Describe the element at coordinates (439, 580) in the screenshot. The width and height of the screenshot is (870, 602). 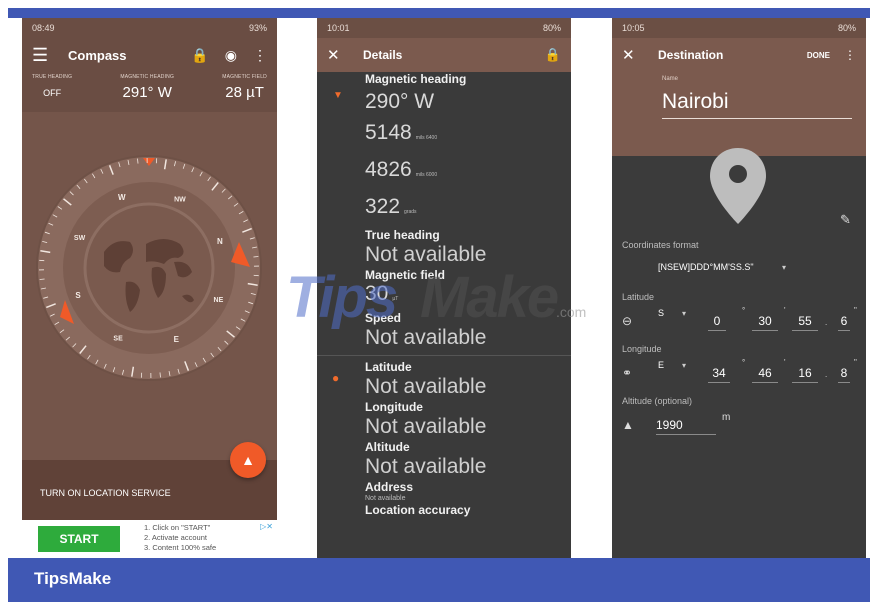
I see `footer-bar: TipsMake` at that location.